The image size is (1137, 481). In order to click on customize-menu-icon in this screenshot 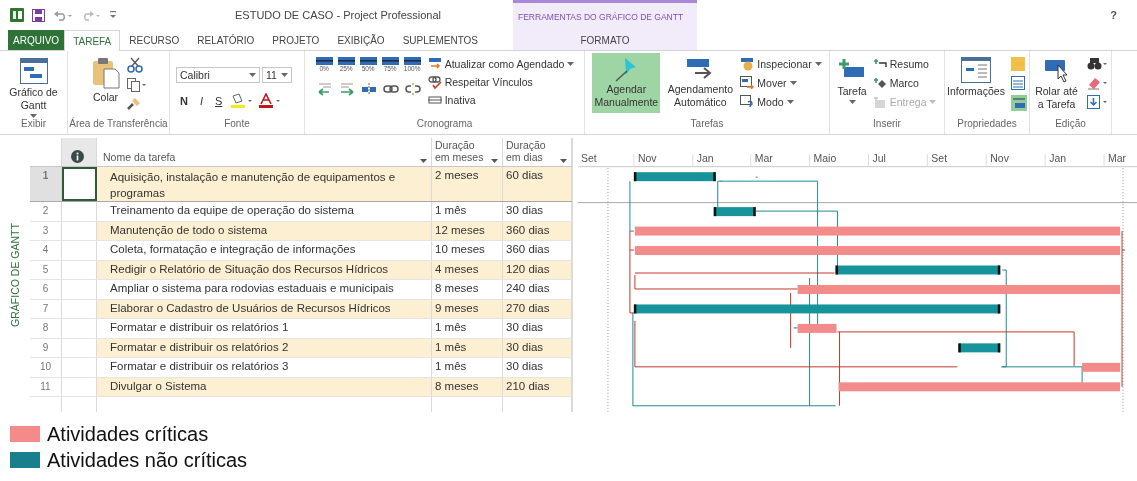, I will do `click(113, 15)`.